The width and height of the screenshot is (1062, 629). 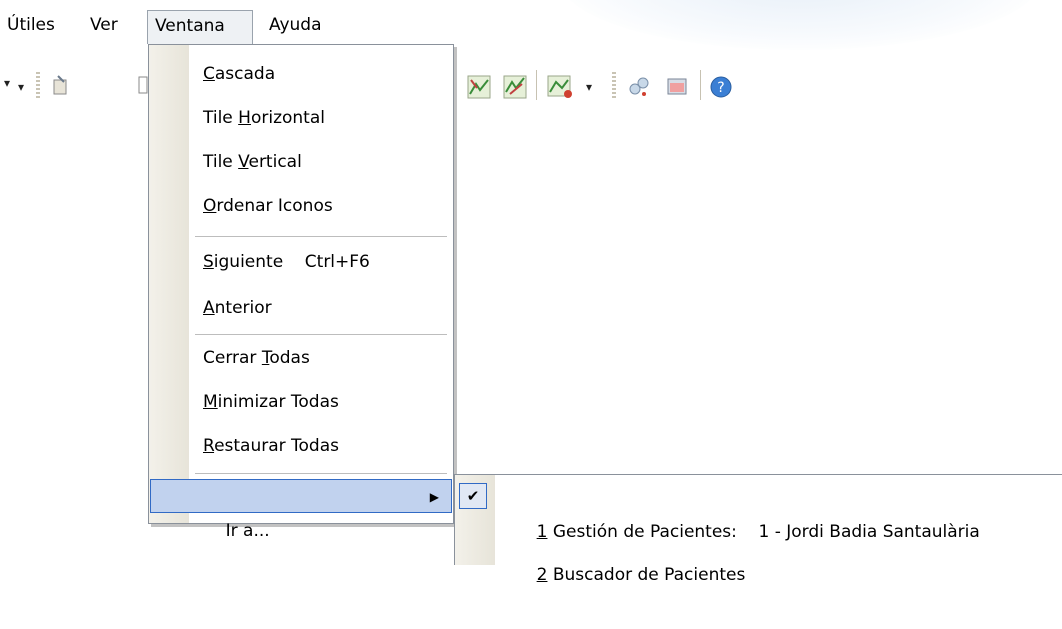 I want to click on submenu-arrow-icon: ▶, so click(x=434, y=497).